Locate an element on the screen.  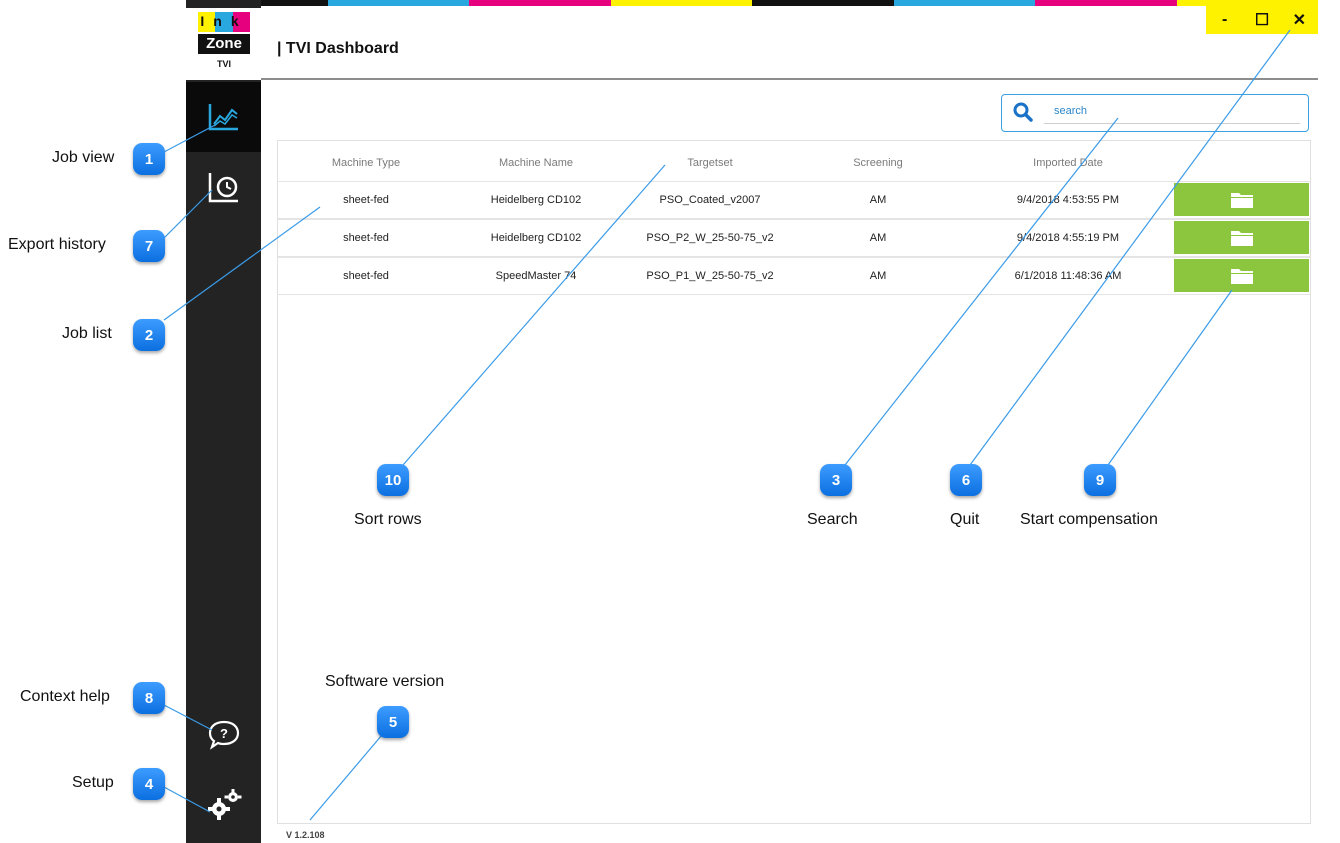
callout-badge-start-compensation: 9 is located at coordinates (1100, 480).